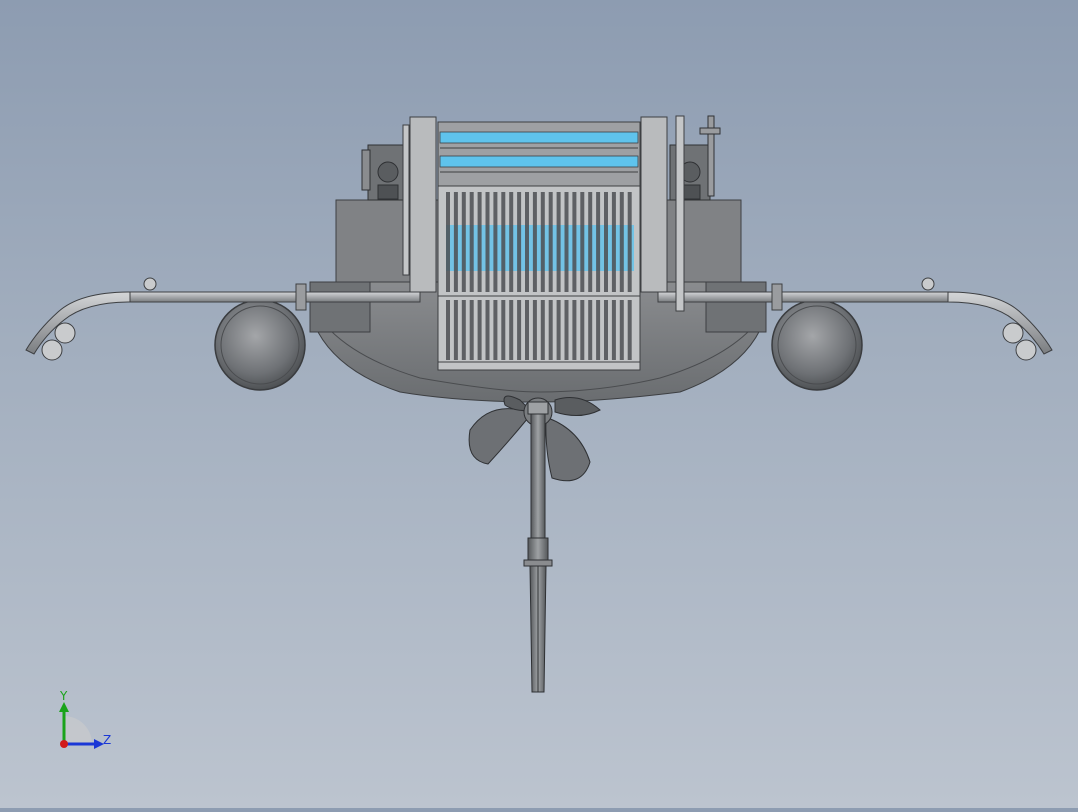  What do you see at coordinates (539, 278) in the screenshot?
I see `screen-grid` at bounding box center [539, 278].